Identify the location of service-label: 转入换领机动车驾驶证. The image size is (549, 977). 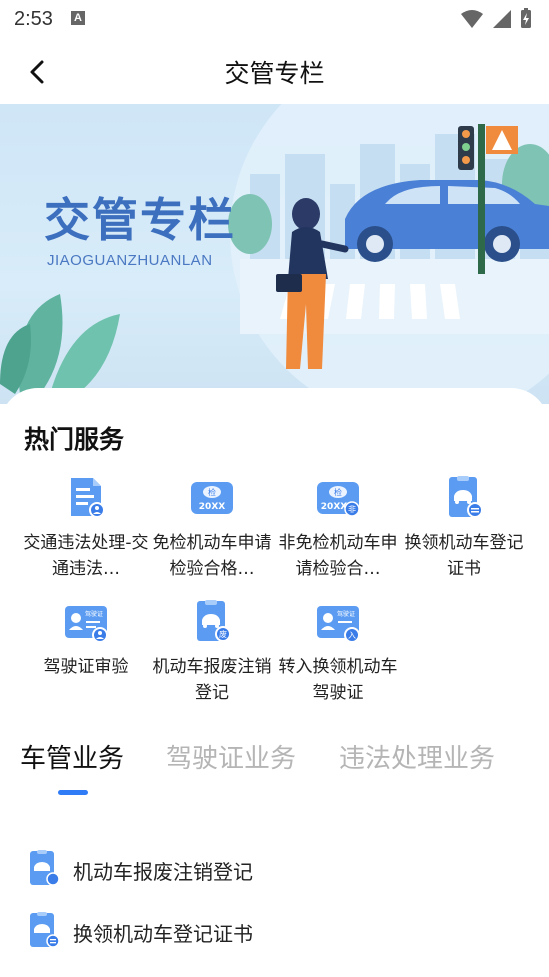
(338, 680).